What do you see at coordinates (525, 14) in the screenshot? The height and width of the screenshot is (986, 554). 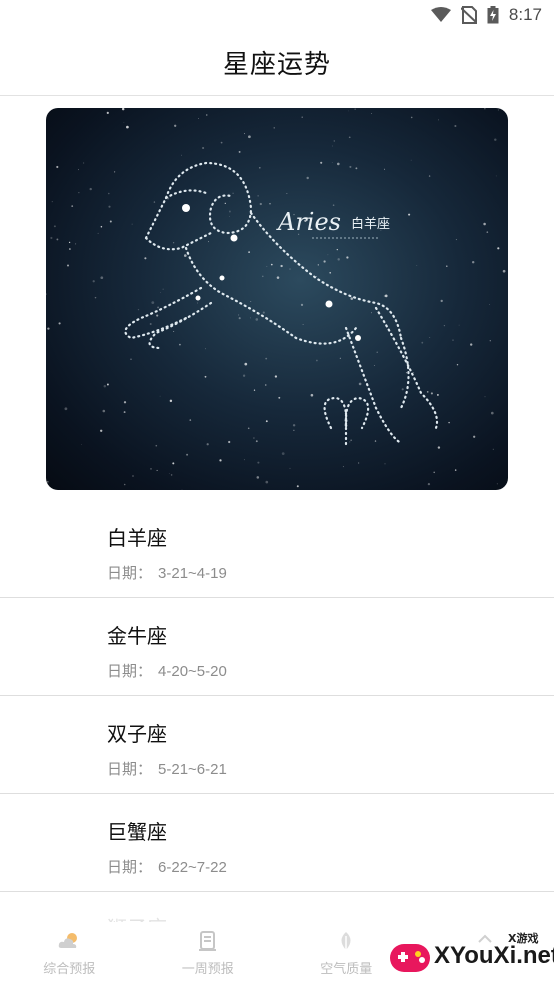 I see `status-time: 8:17` at bounding box center [525, 14].